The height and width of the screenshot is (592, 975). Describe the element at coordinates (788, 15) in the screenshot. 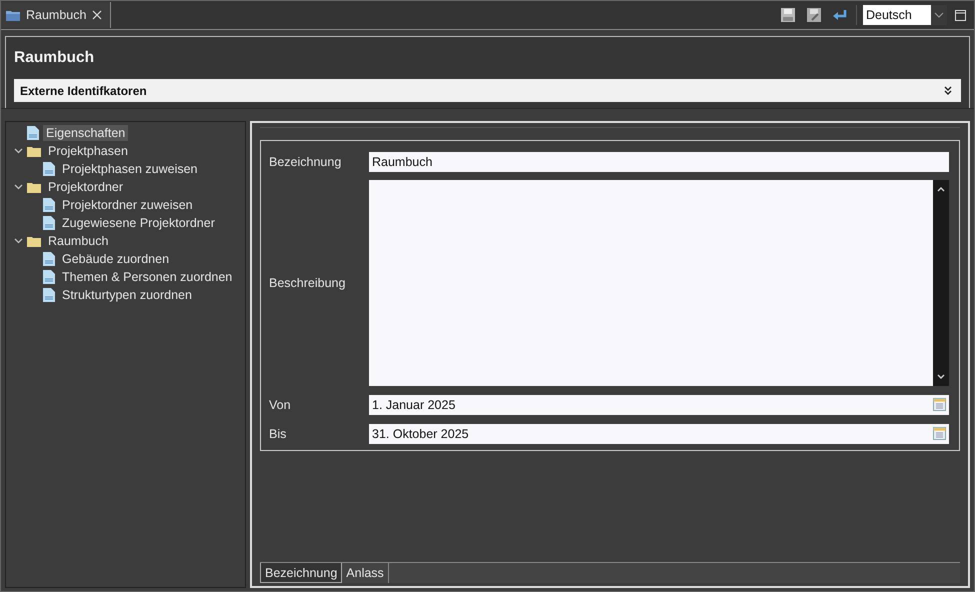

I see `save-icon` at that location.